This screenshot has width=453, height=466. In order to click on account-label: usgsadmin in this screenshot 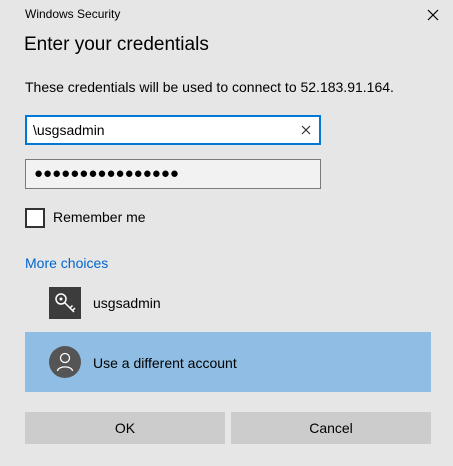, I will do `click(127, 303)`.